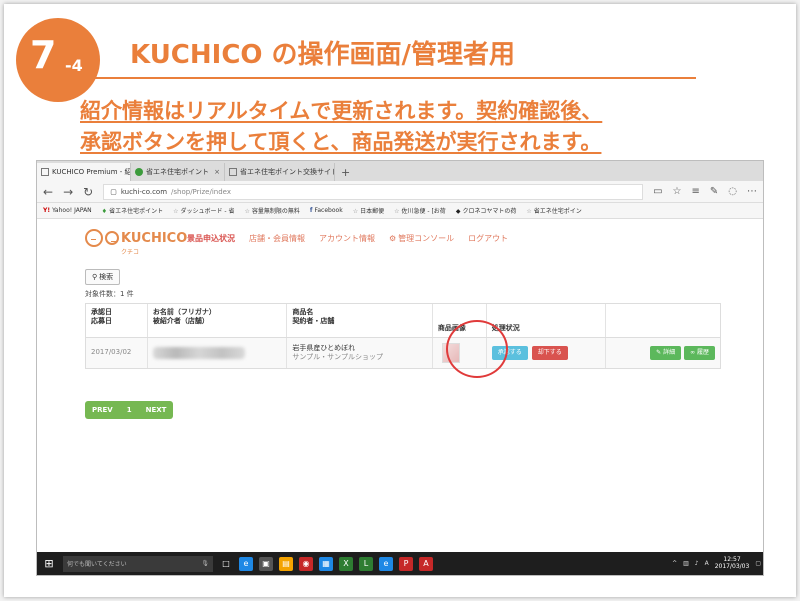 The width and height of the screenshot is (800, 601). What do you see at coordinates (49, 563) in the screenshot?
I see `windows-start-icon: ⊞` at bounding box center [49, 563].